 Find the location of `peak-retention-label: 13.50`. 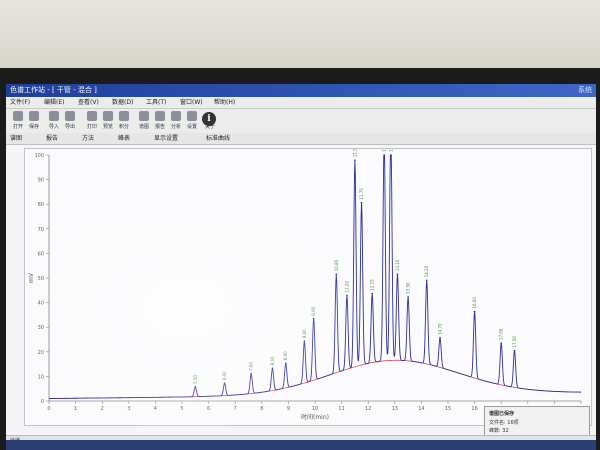

peak-retention-label: 13.50 is located at coordinates (408, 288).